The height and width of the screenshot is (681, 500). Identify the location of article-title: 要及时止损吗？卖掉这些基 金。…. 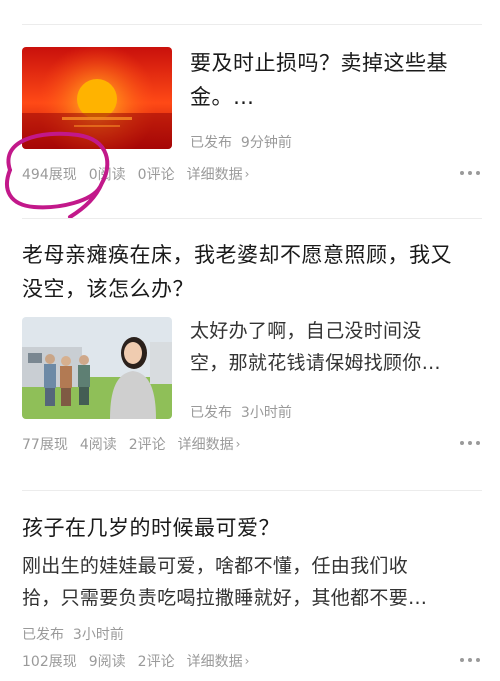
(335, 80).